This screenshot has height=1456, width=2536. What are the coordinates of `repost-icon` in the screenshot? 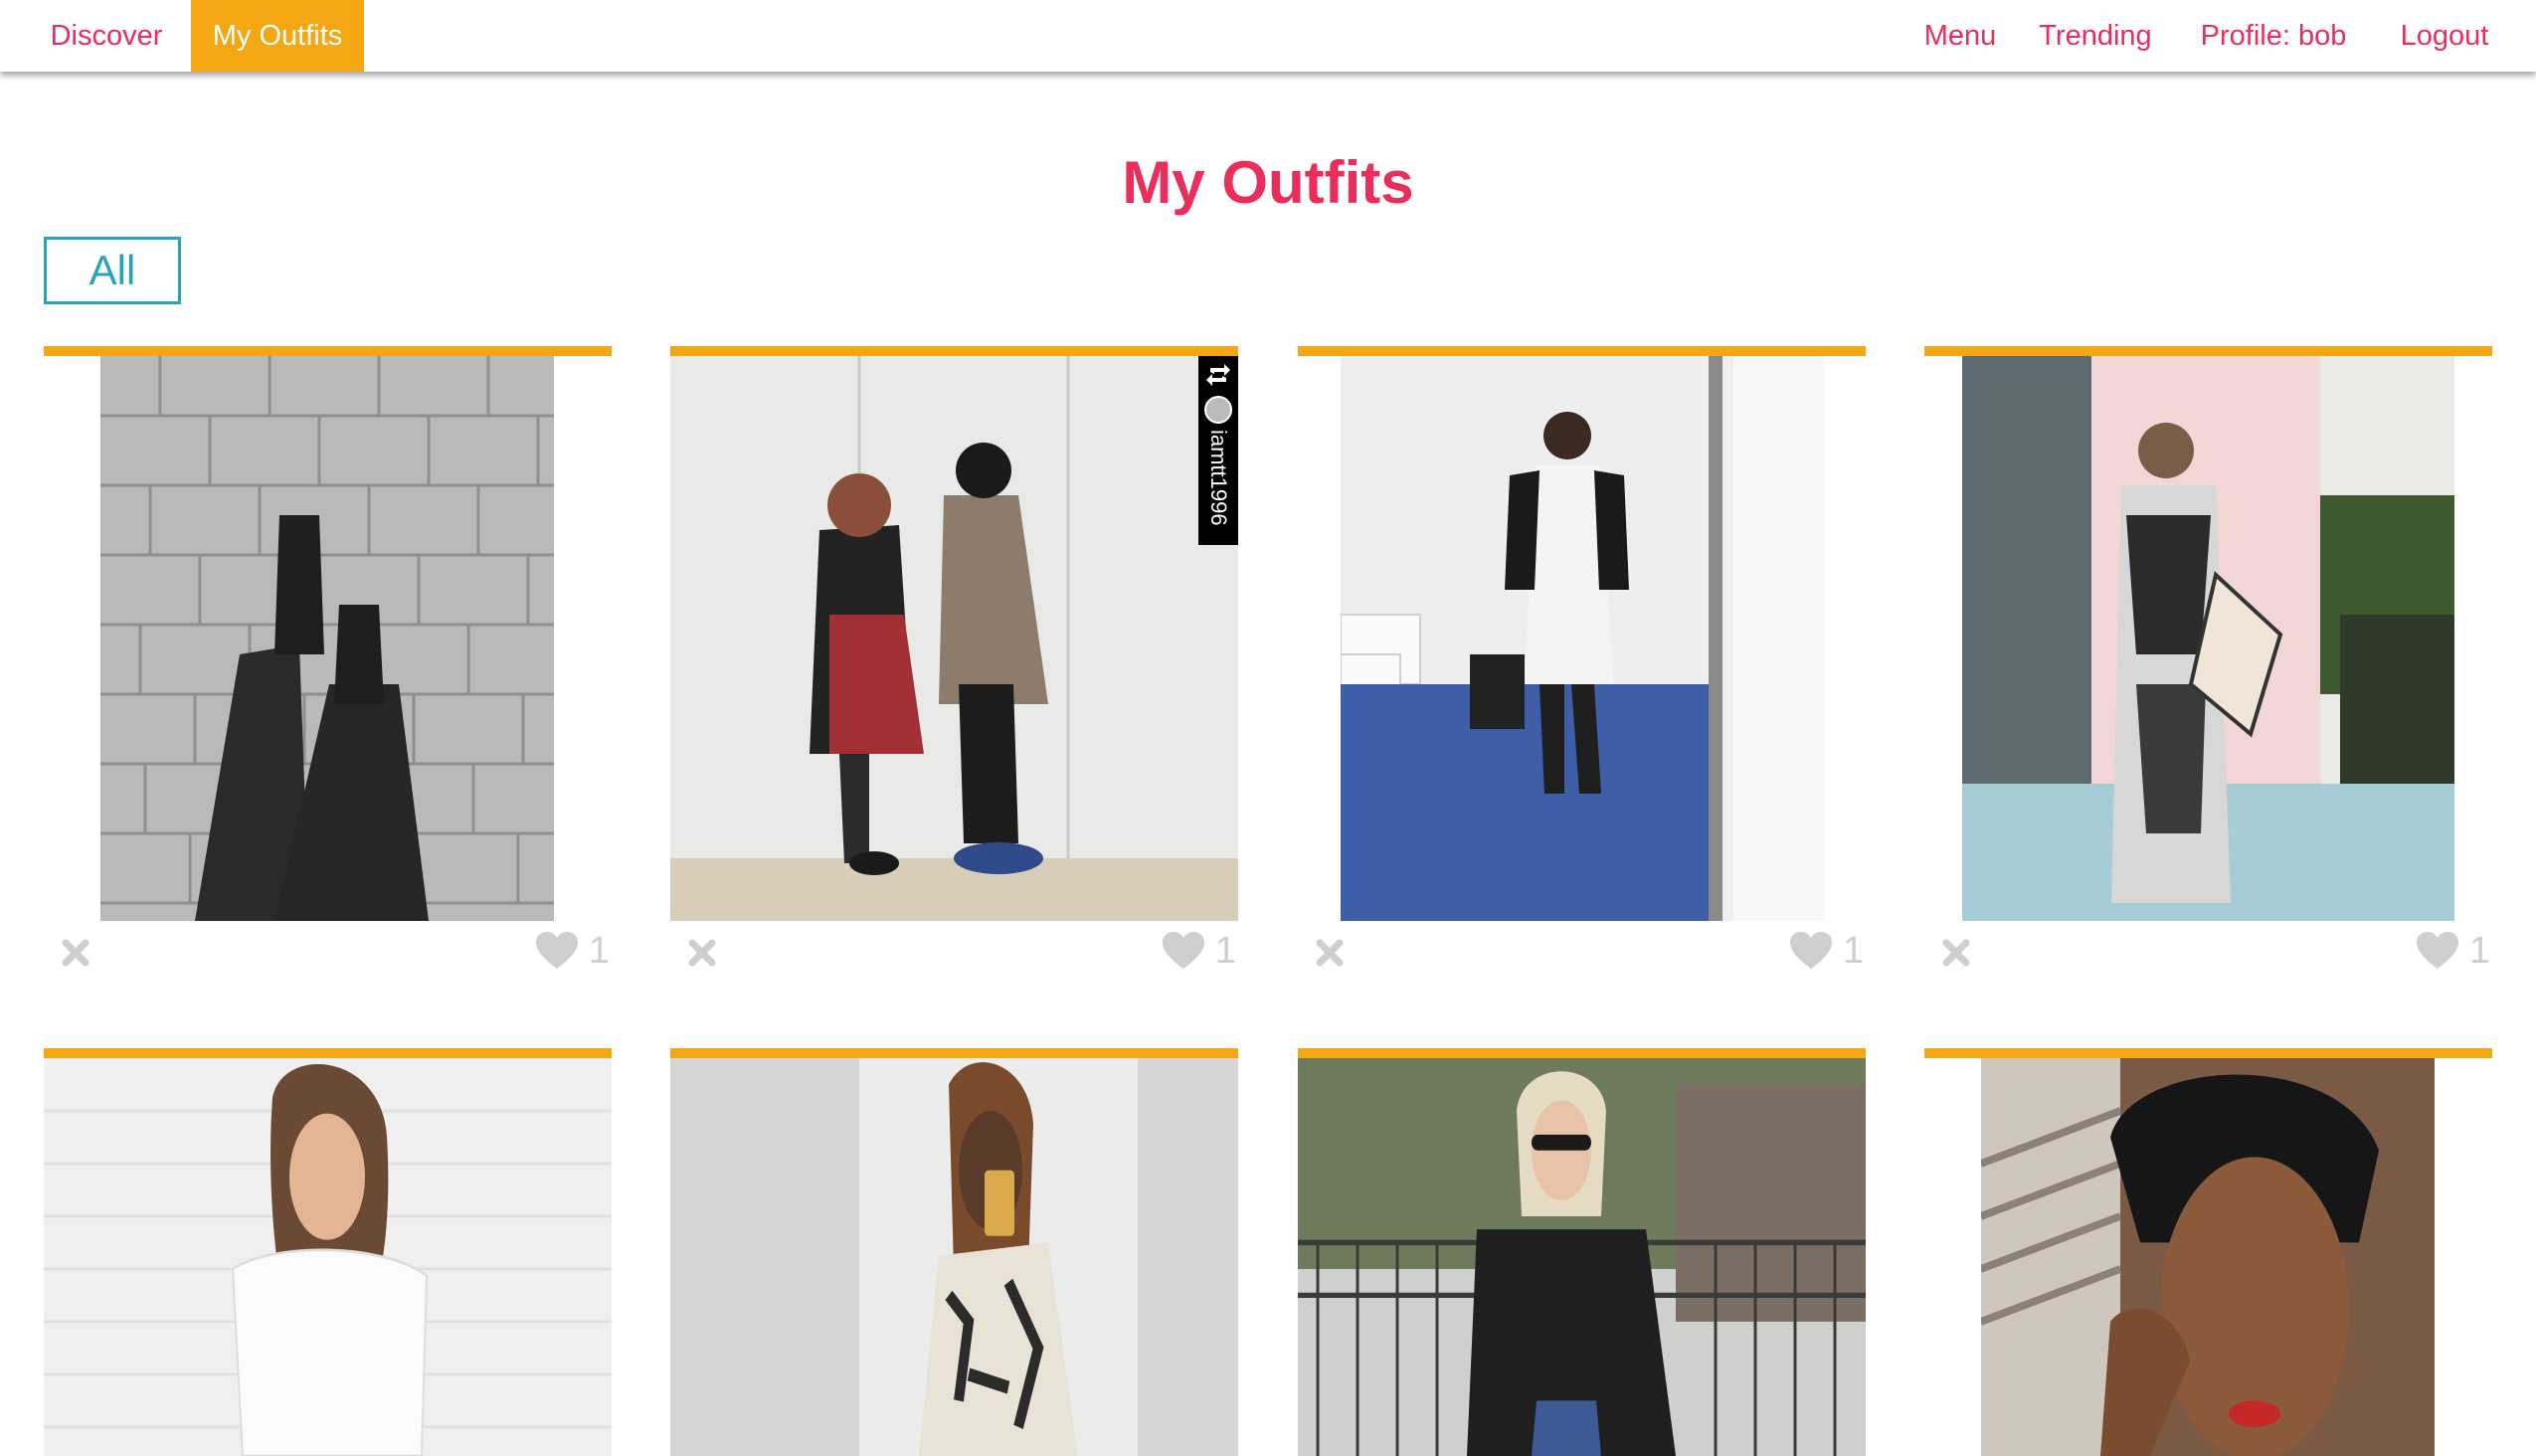 It's located at (1218, 375).